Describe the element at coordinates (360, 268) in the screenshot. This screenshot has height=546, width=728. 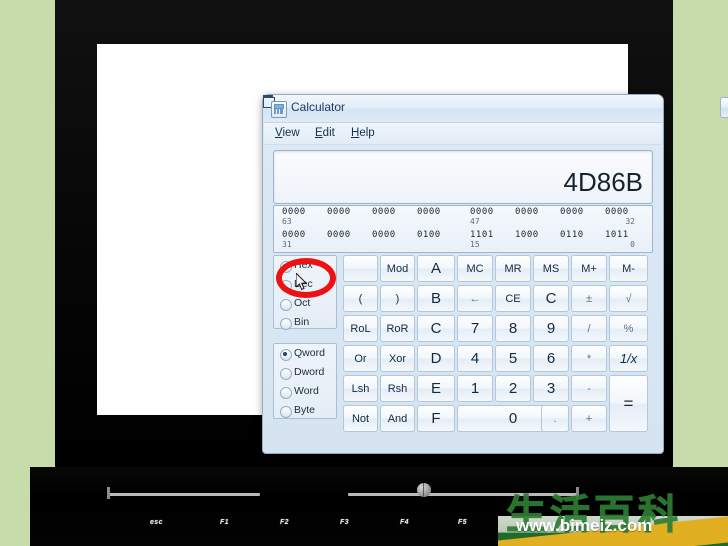
I see `key-blank` at that location.